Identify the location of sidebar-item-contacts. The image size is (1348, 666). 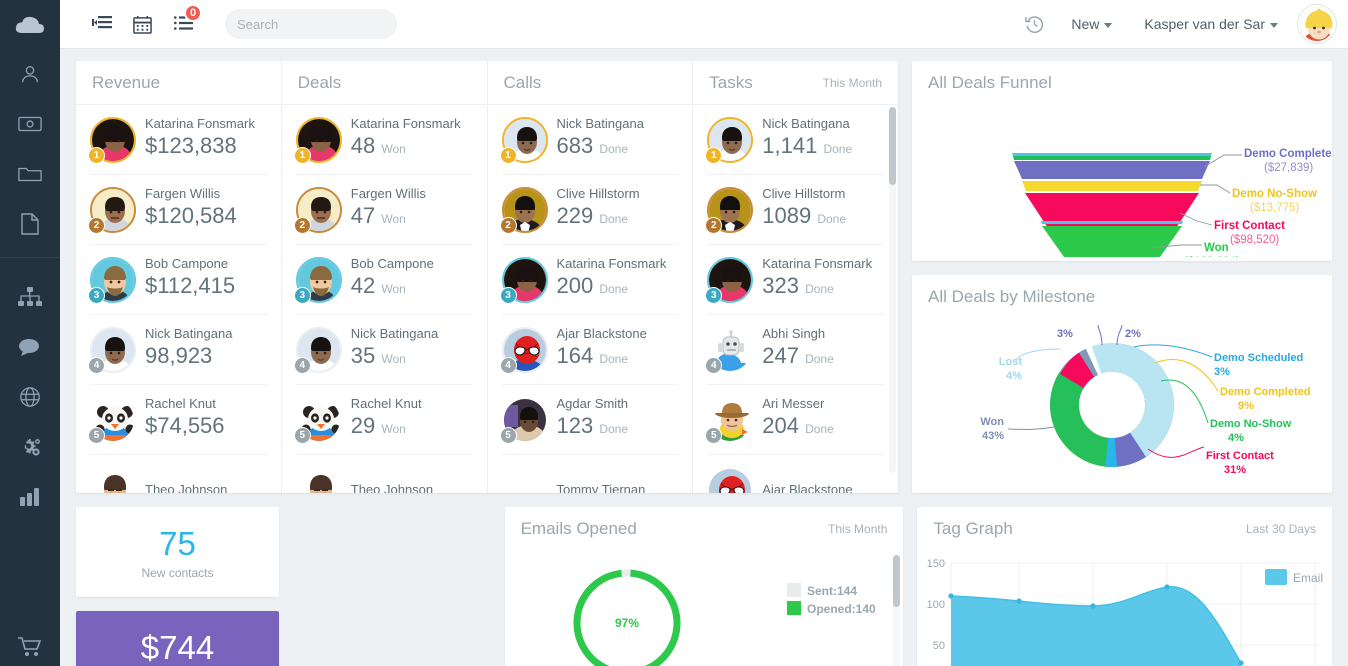
(30, 74).